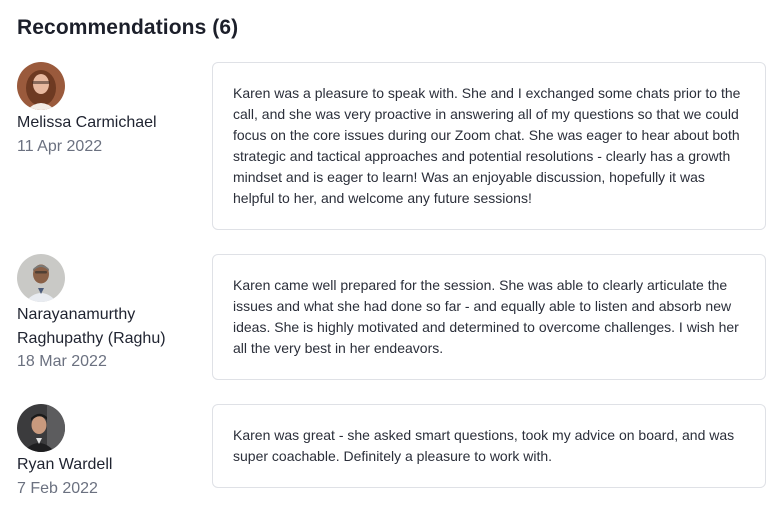 The image size is (783, 507). What do you see at coordinates (60, 146) in the screenshot?
I see `recommendation-date: 11 Apr 2022` at bounding box center [60, 146].